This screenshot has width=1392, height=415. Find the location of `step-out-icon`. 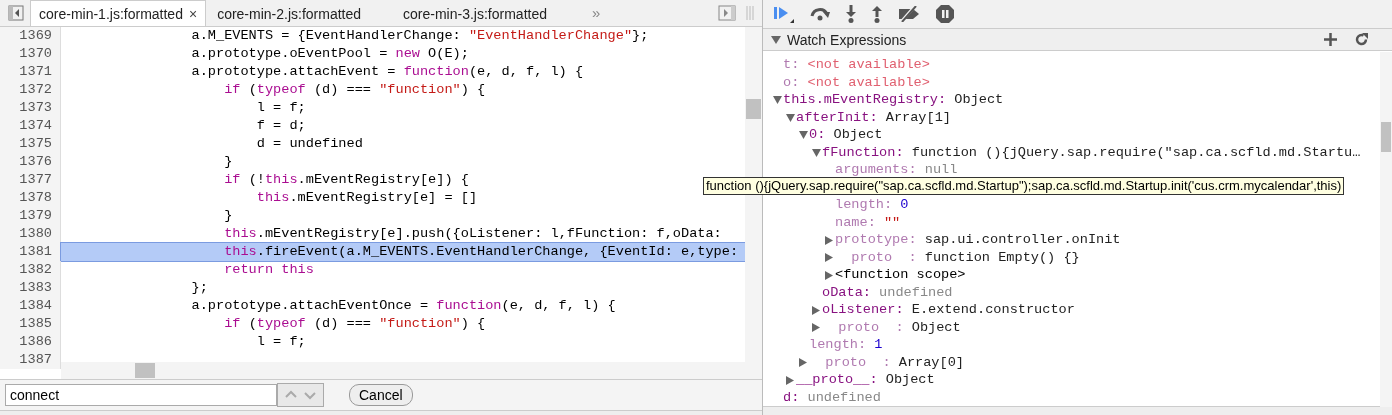

step-out-icon is located at coordinates (877, 14).